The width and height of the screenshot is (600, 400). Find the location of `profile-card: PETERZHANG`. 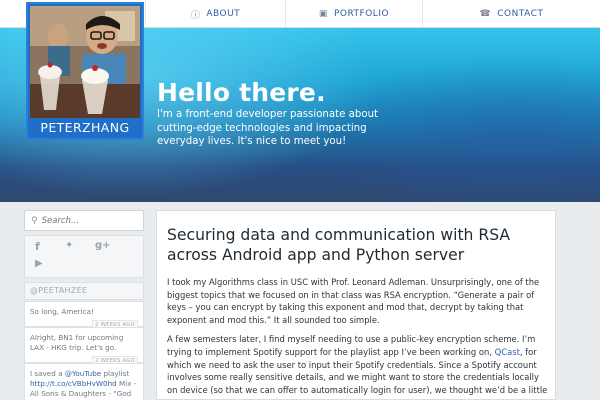

profile-card: PETERZHANG is located at coordinates (85, 71).